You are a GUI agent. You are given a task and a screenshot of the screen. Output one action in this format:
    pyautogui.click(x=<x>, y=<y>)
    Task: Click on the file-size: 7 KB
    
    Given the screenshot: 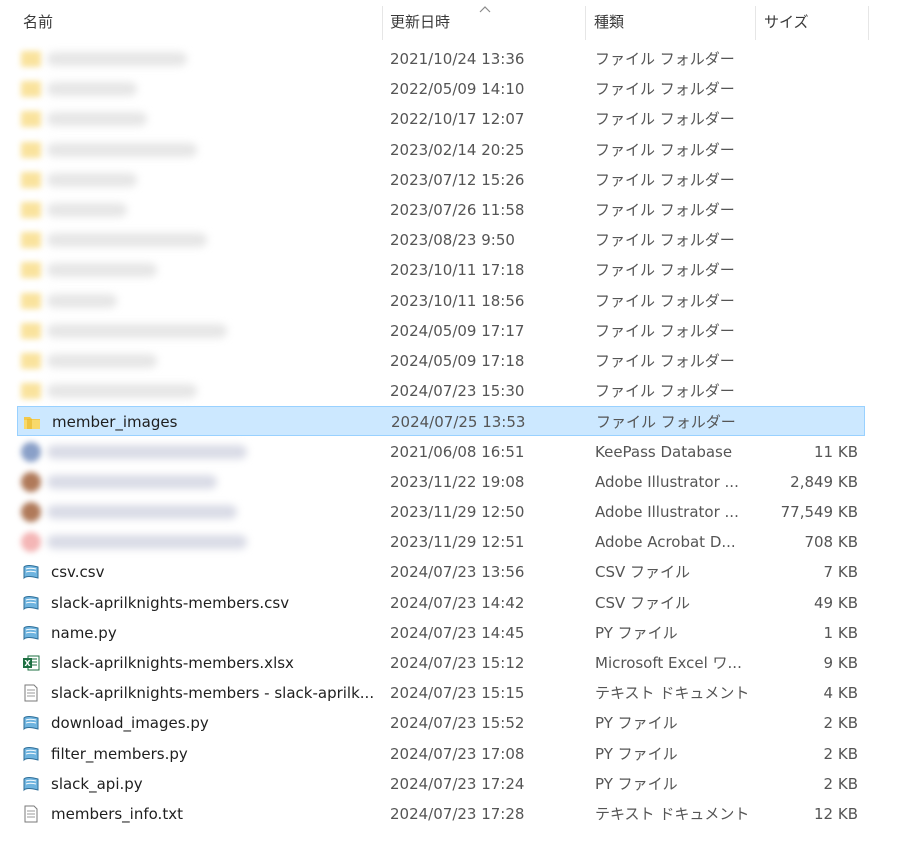 What is the action you would take?
    pyautogui.click(x=840, y=572)
    